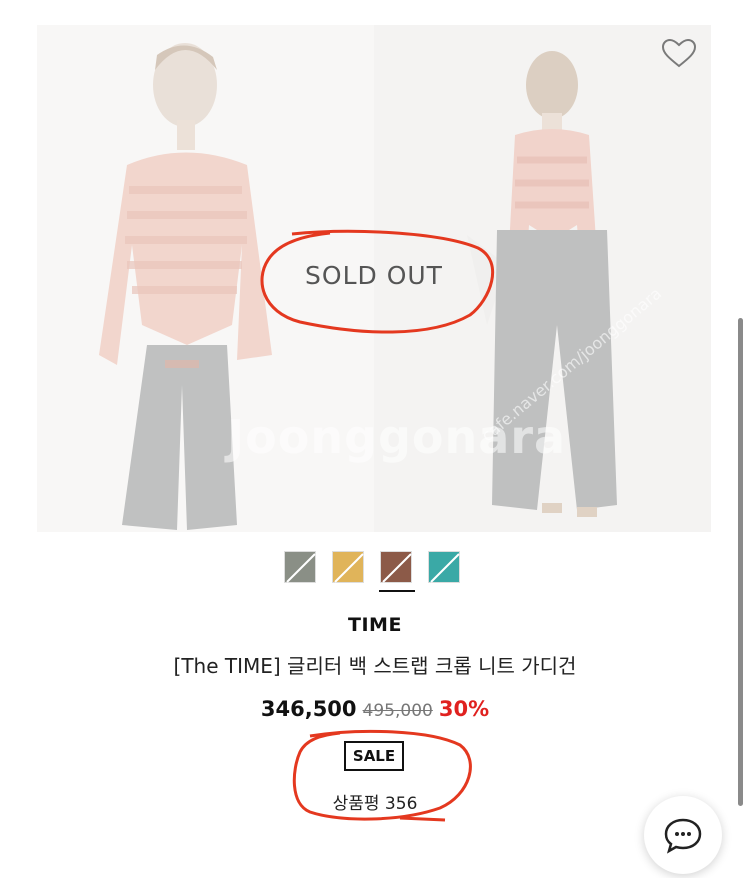  Describe the element at coordinates (374, 756) in the screenshot. I see `sale-badge: SALE` at that location.